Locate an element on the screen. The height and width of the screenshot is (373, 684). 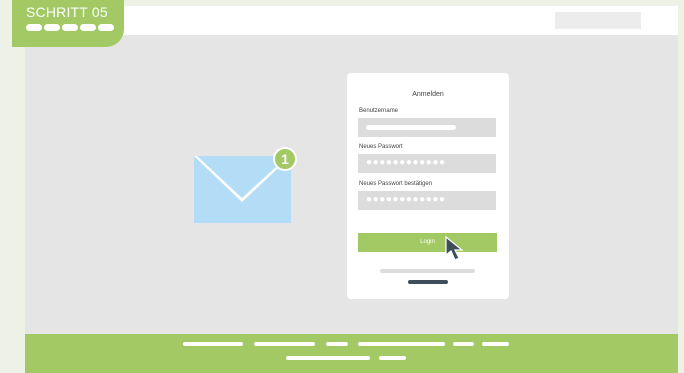
new-password-label: Neues Passwort is located at coordinates (381, 147).